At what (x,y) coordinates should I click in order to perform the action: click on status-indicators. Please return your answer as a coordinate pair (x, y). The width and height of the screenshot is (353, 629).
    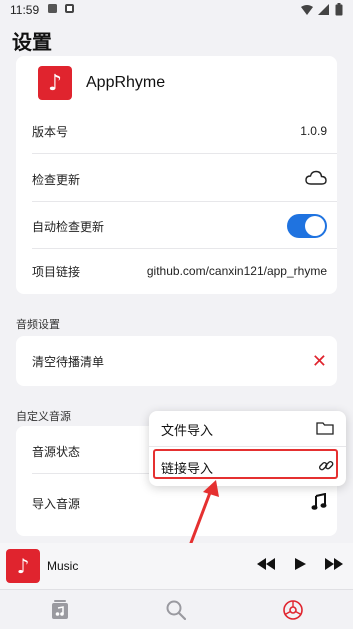
    Looking at the image, I should click on (322, 11).